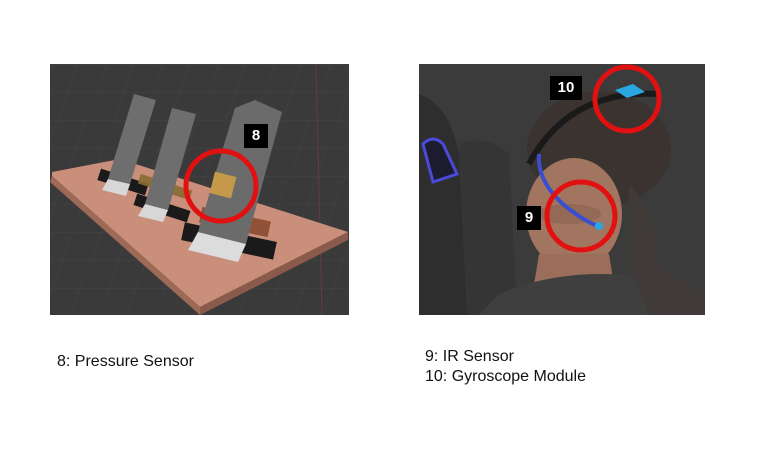  I want to click on label-8: 8, so click(256, 136).